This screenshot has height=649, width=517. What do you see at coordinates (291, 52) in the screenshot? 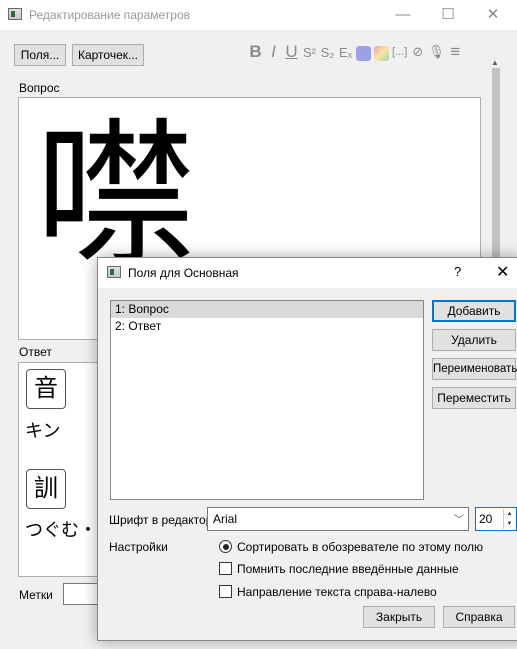
I see `underline-icon: U` at bounding box center [291, 52].